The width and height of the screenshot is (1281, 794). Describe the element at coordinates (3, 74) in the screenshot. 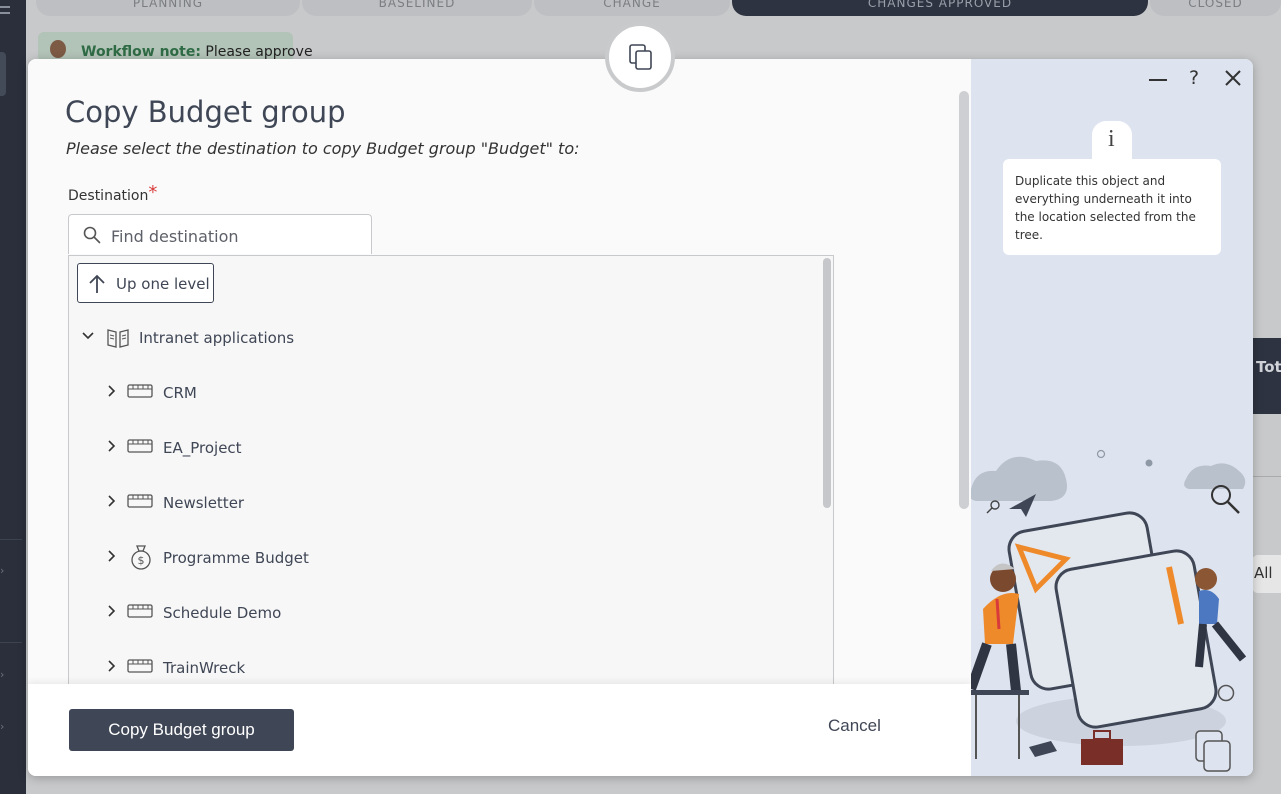

I see `sidebar-selected-item` at that location.